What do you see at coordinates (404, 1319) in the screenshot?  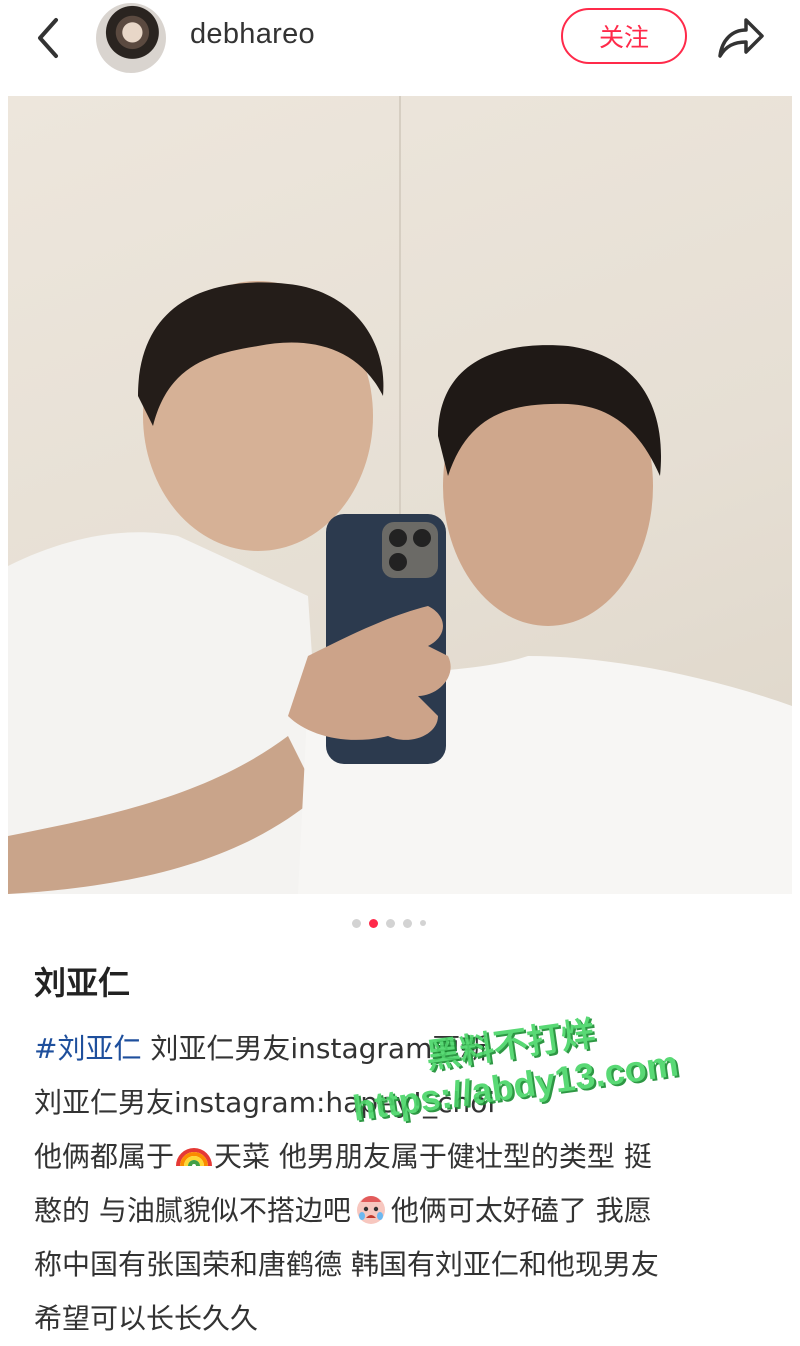 I see `body-line-6: 希望可以长长久久` at bounding box center [404, 1319].